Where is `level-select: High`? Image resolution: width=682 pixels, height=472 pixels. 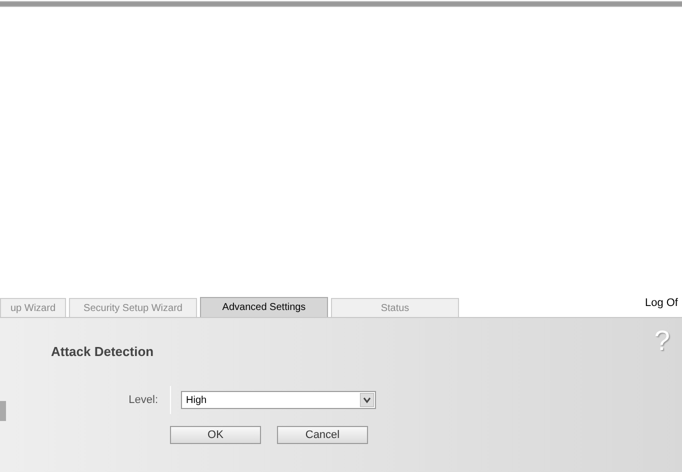 level-select: High is located at coordinates (278, 400).